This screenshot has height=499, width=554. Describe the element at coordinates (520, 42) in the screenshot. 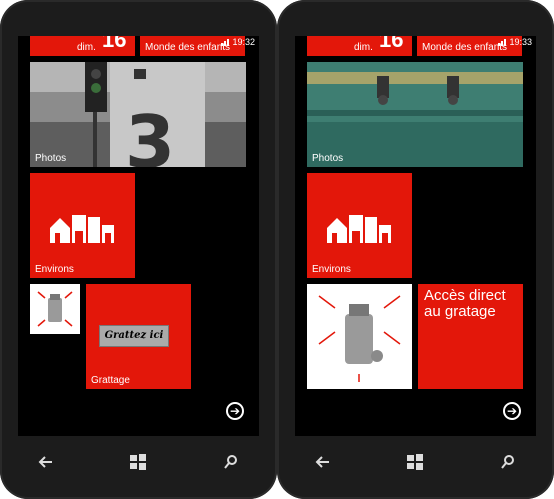

I see `clock: 19:33` at that location.